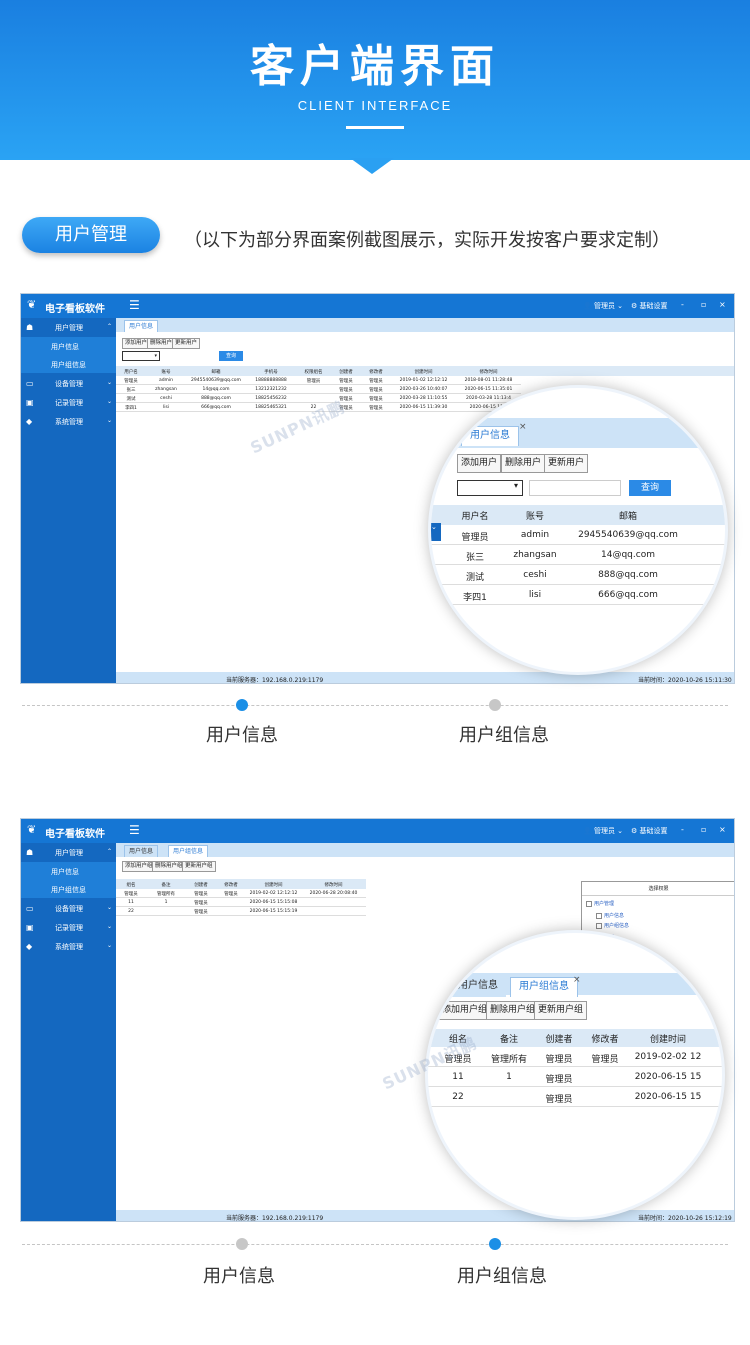  I want to click on table-cell: 管理所有, so click(166, 894).